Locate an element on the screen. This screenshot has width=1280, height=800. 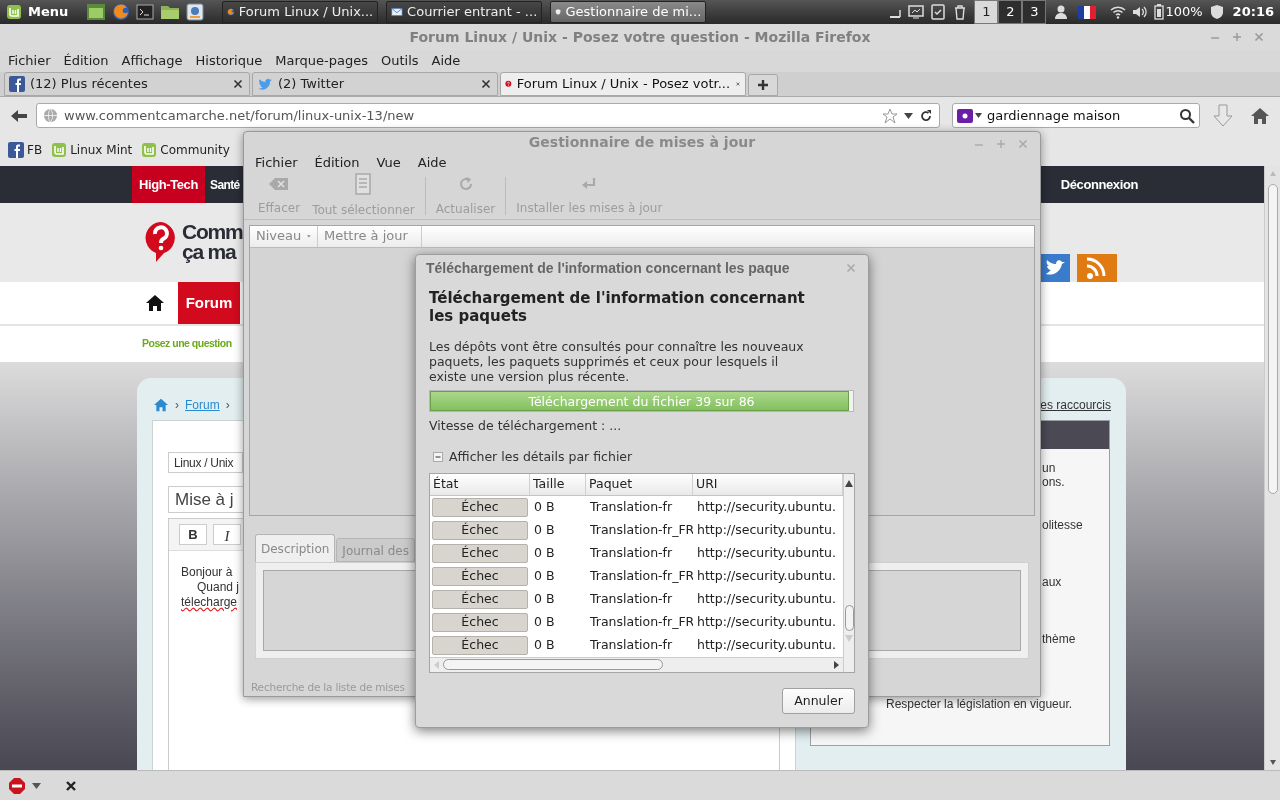
window-icon is located at coordinates (96, 12).